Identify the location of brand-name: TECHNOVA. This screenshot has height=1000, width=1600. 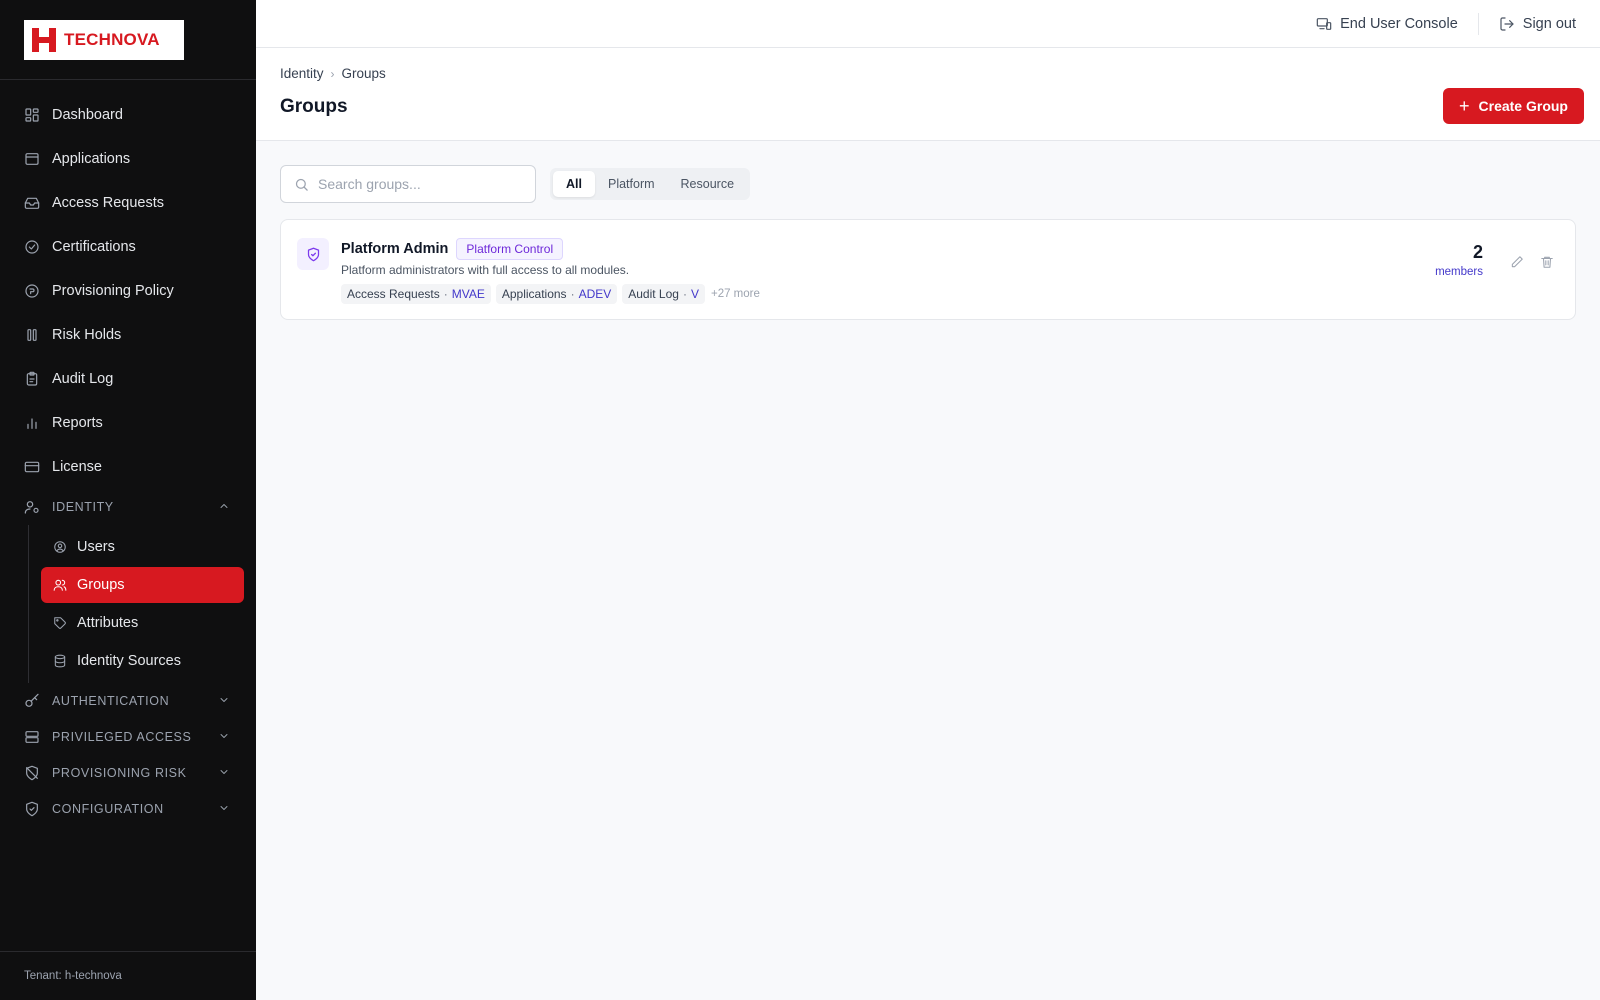
(112, 39).